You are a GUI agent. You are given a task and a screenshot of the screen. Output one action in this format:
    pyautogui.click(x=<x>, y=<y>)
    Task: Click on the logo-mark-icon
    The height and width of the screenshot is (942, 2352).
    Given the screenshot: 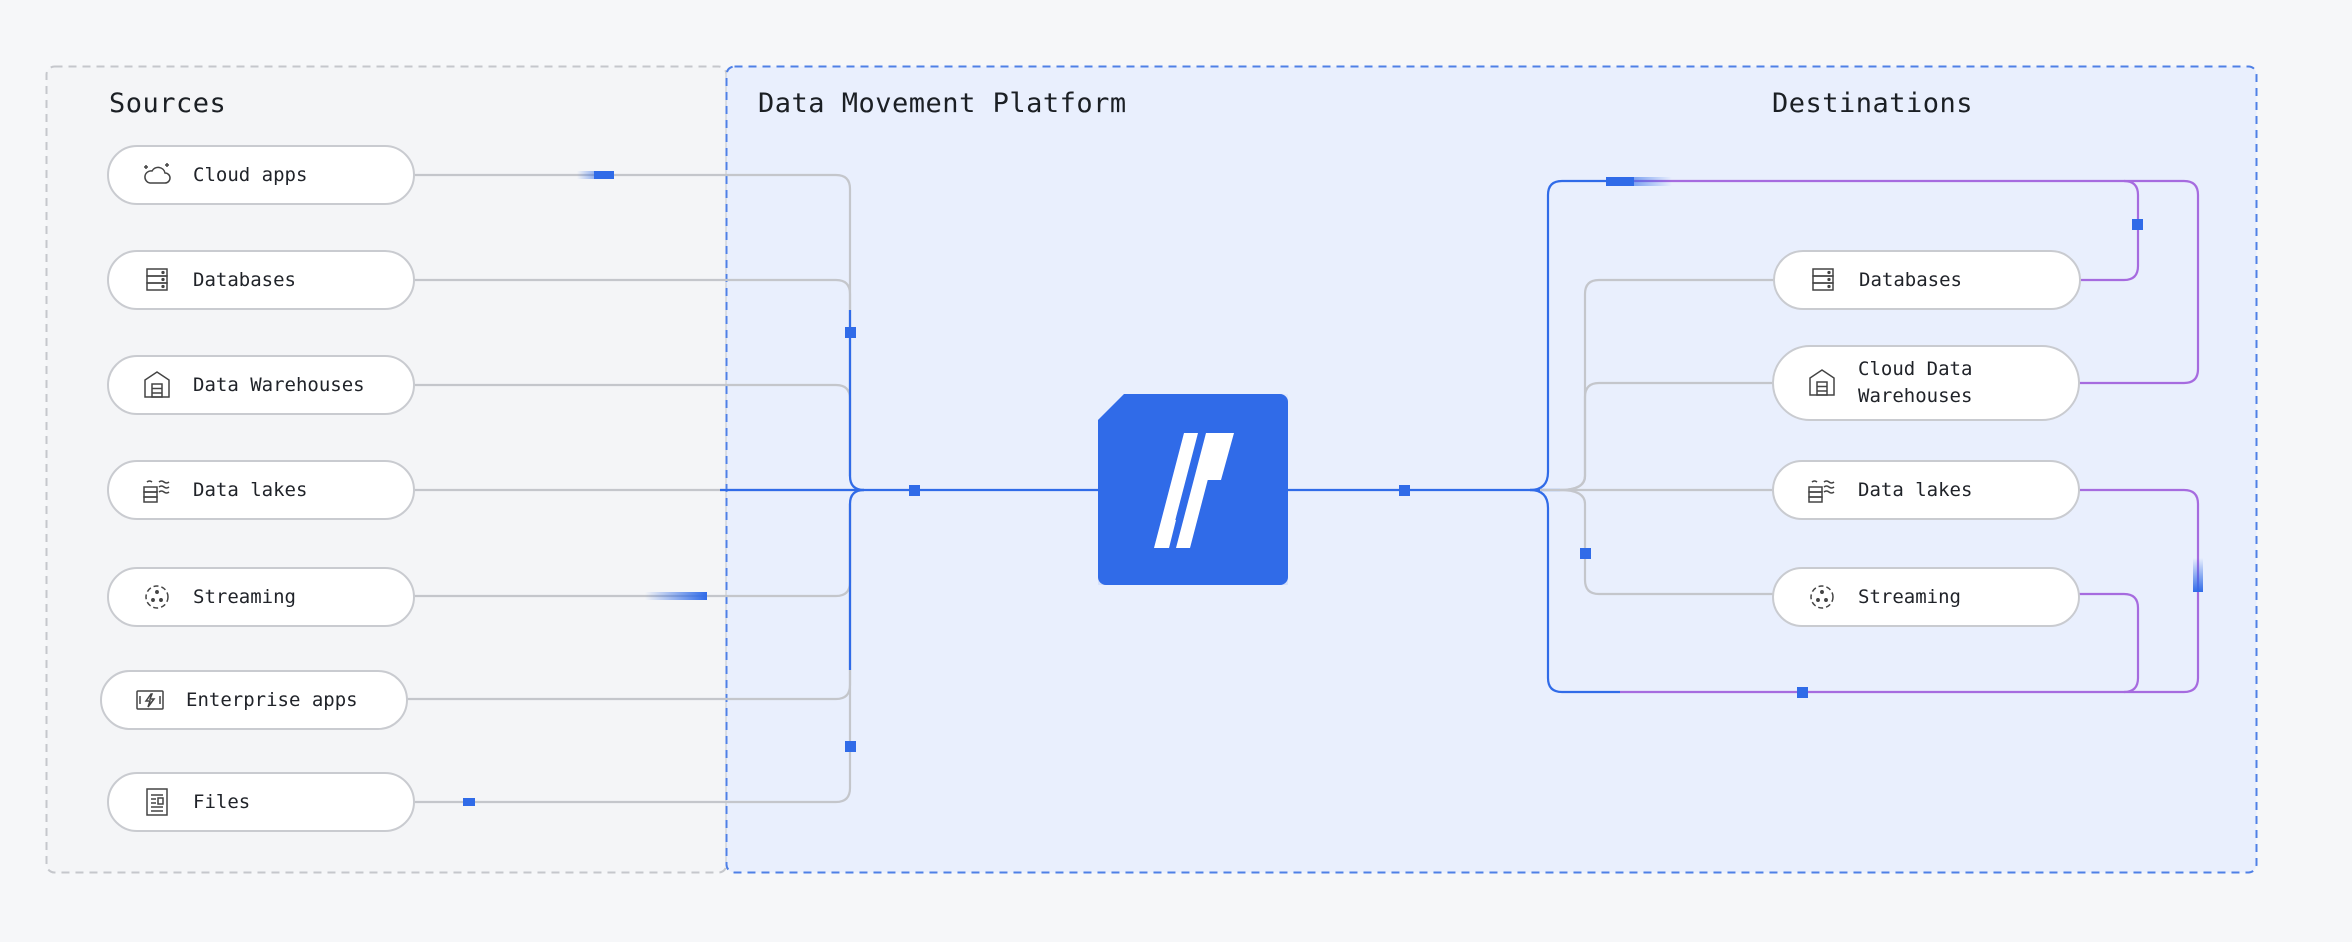 What is the action you would take?
    pyautogui.click(x=1194, y=490)
    